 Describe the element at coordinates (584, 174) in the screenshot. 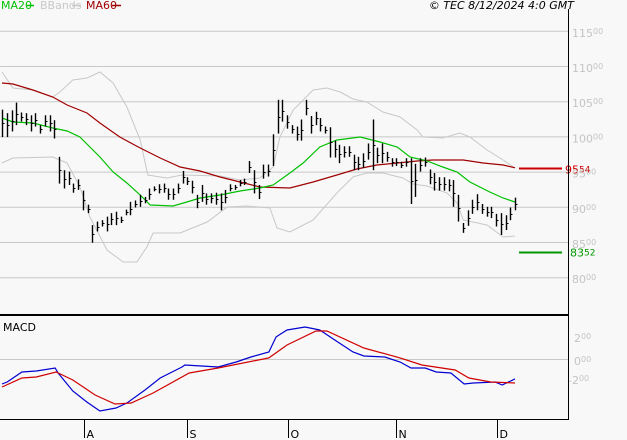

I see `y-tick-label: 9500` at that location.